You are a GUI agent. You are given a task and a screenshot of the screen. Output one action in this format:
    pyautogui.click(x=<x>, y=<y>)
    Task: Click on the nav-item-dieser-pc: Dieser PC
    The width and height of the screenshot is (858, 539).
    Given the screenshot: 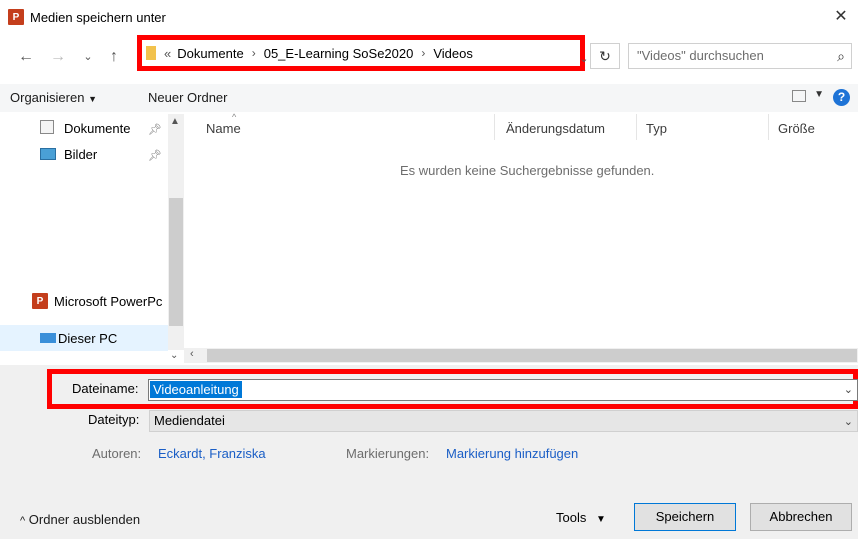 What is the action you would take?
    pyautogui.click(x=87, y=338)
    